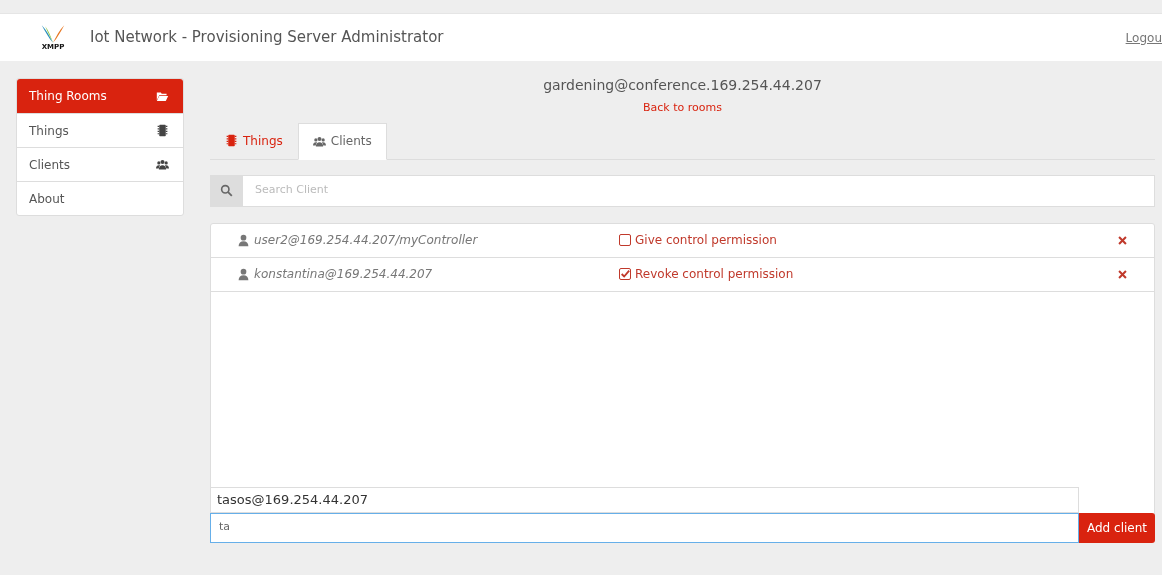  Describe the element at coordinates (366, 240) in the screenshot. I see `client-jid: user2@169.254.44.207/myController` at that location.